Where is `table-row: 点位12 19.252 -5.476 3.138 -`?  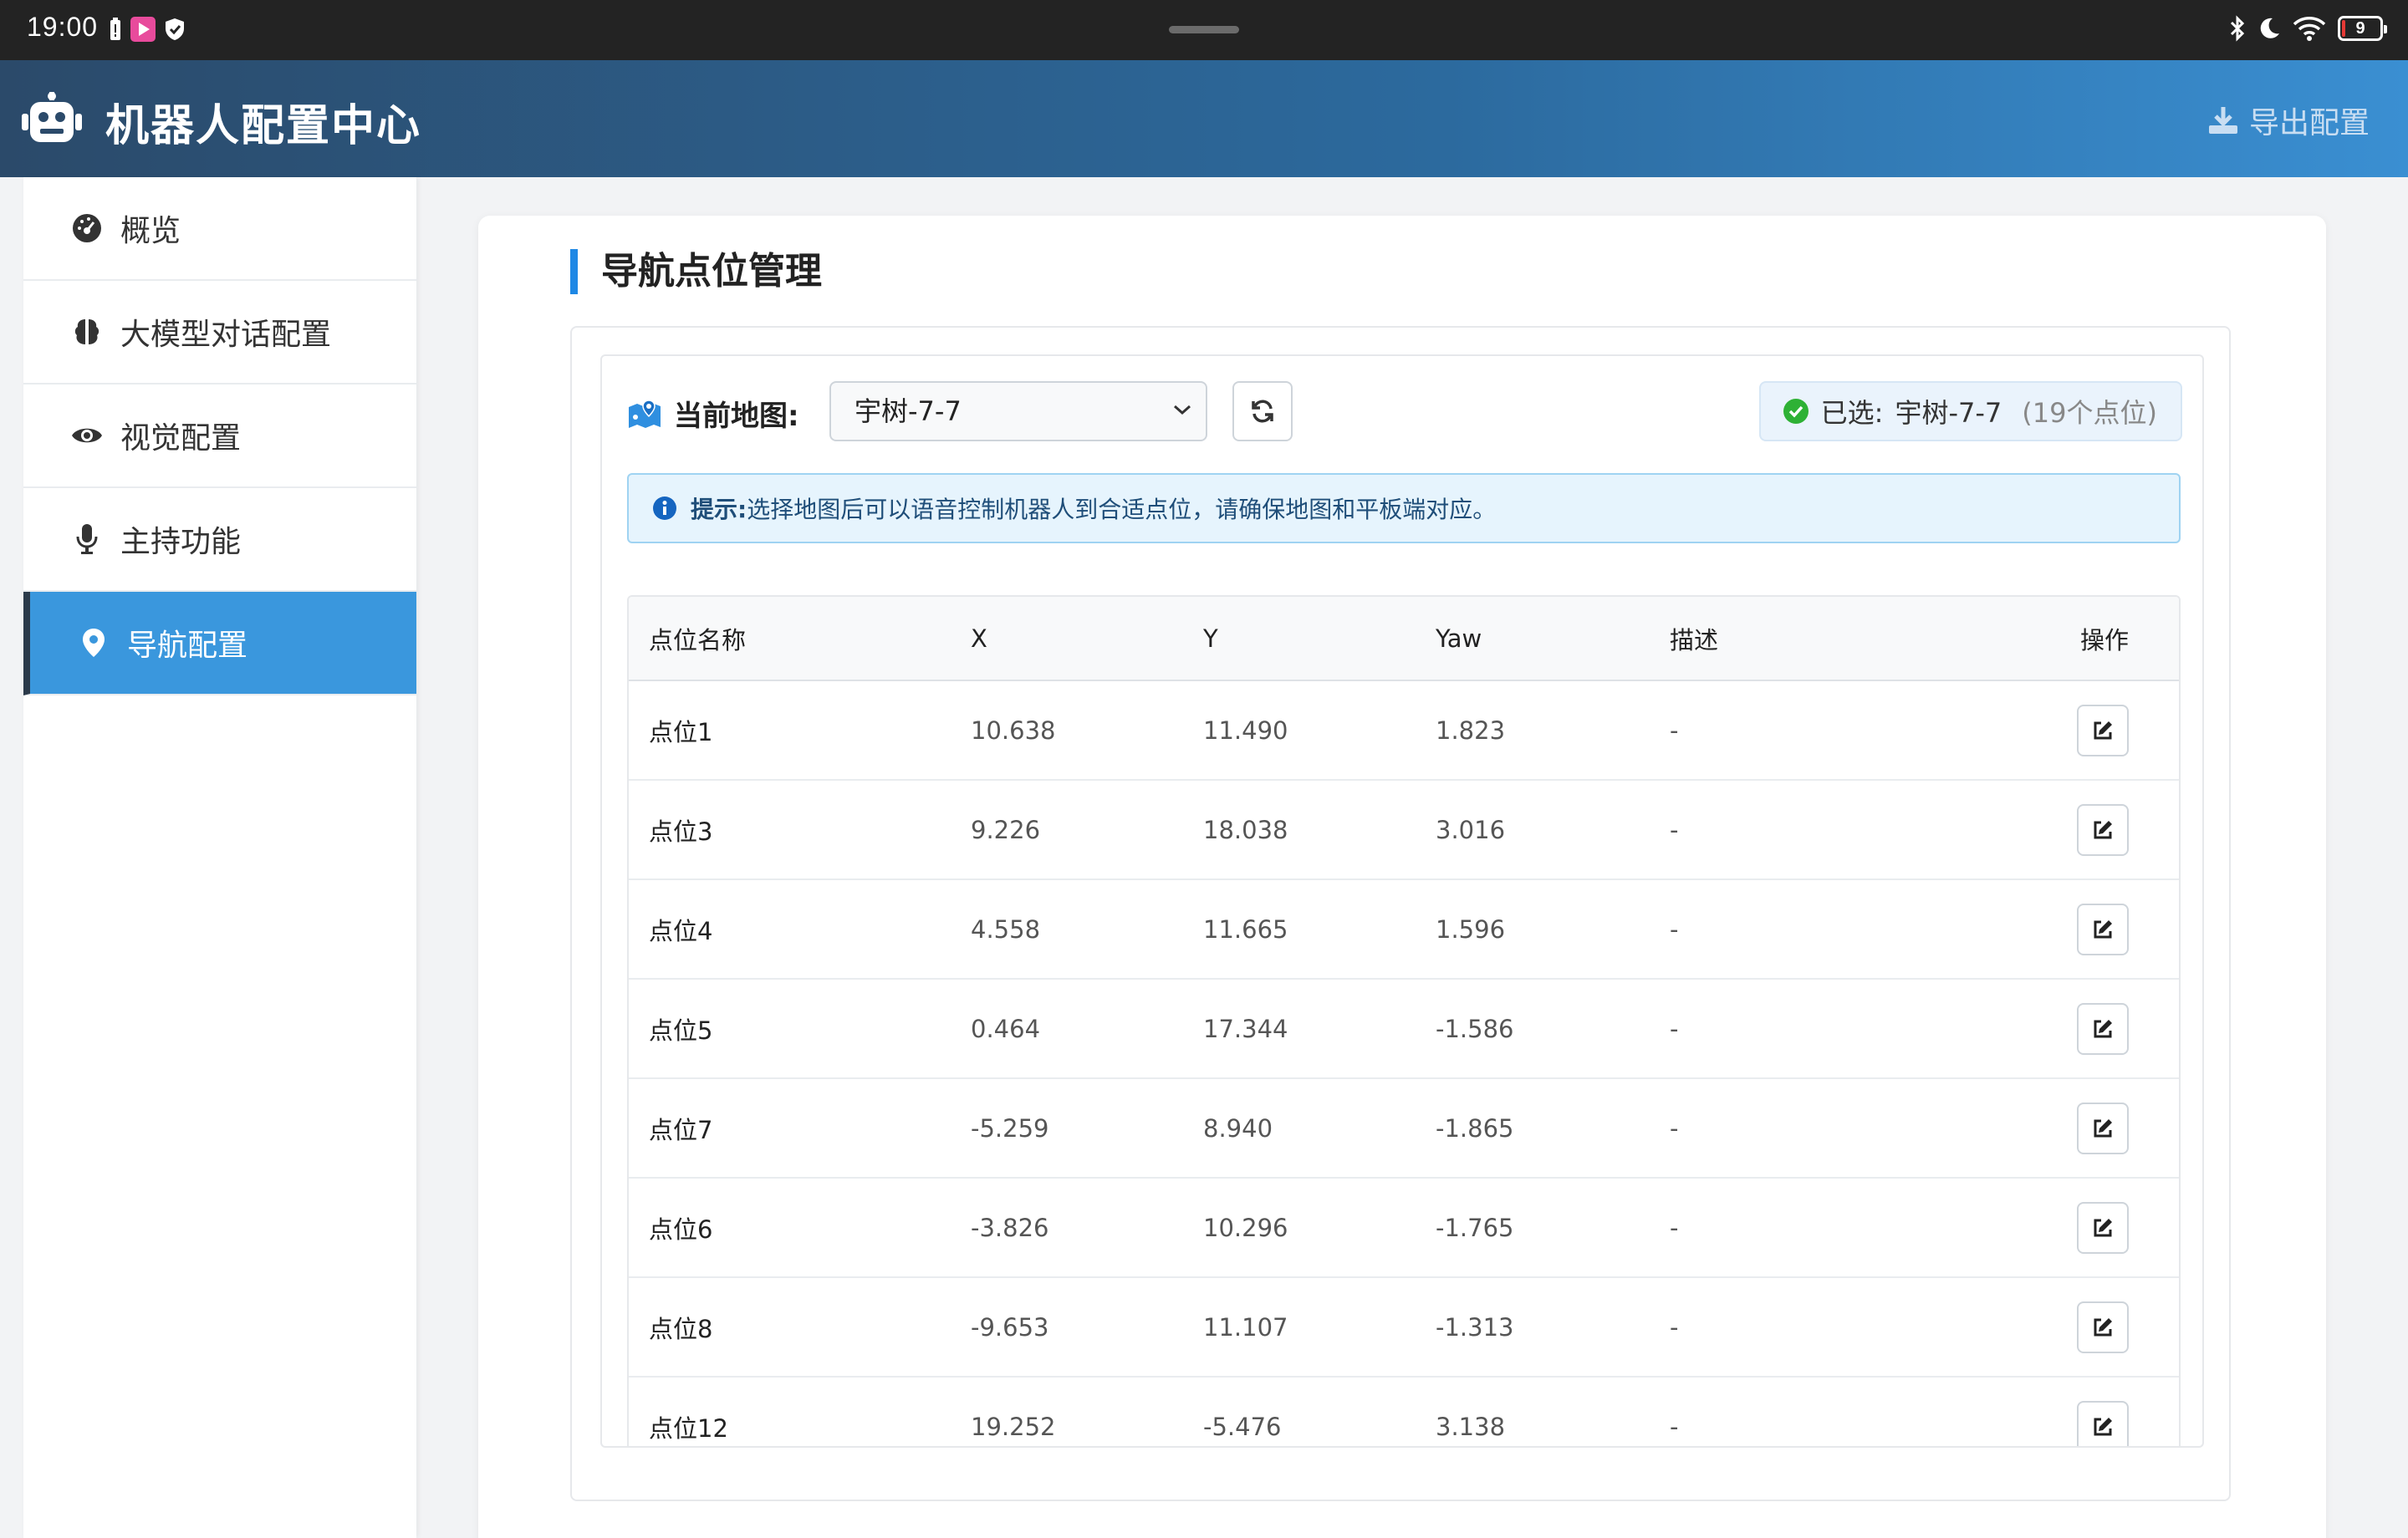
table-row: 点位12 19.252 -5.476 3.138 - is located at coordinates (1404, 1411).